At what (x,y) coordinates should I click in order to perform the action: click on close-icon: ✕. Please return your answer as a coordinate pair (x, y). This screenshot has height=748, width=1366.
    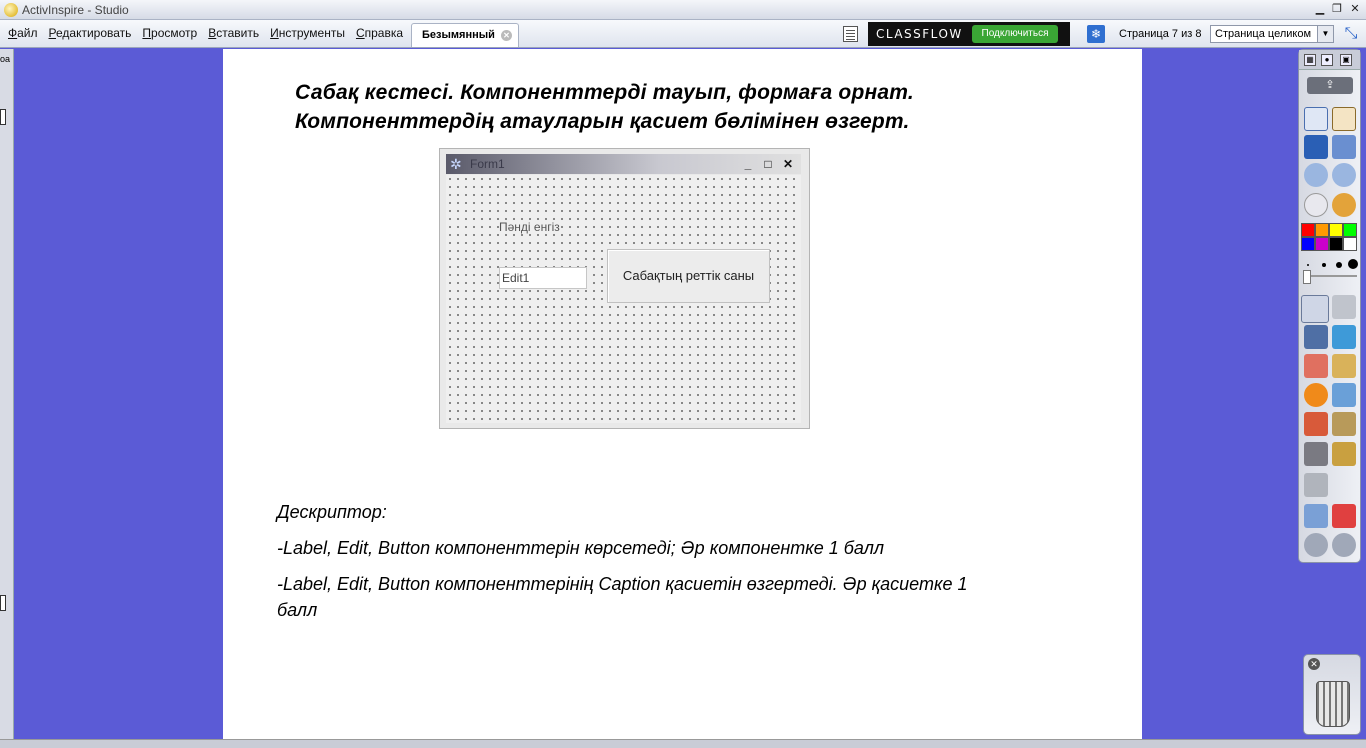
    Looking at the image, I should click on (1355, 9).